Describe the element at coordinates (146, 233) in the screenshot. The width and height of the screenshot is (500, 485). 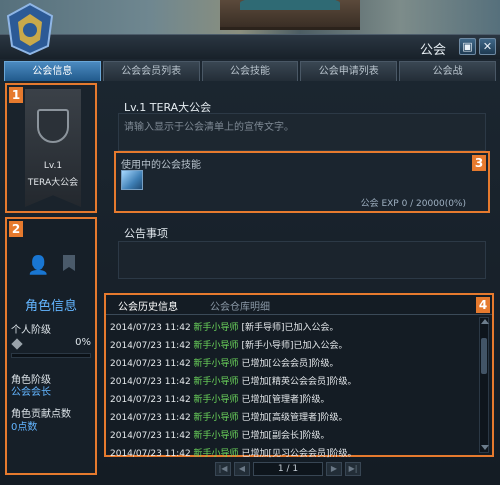
I see `notice-title: 公告事项` at that location.